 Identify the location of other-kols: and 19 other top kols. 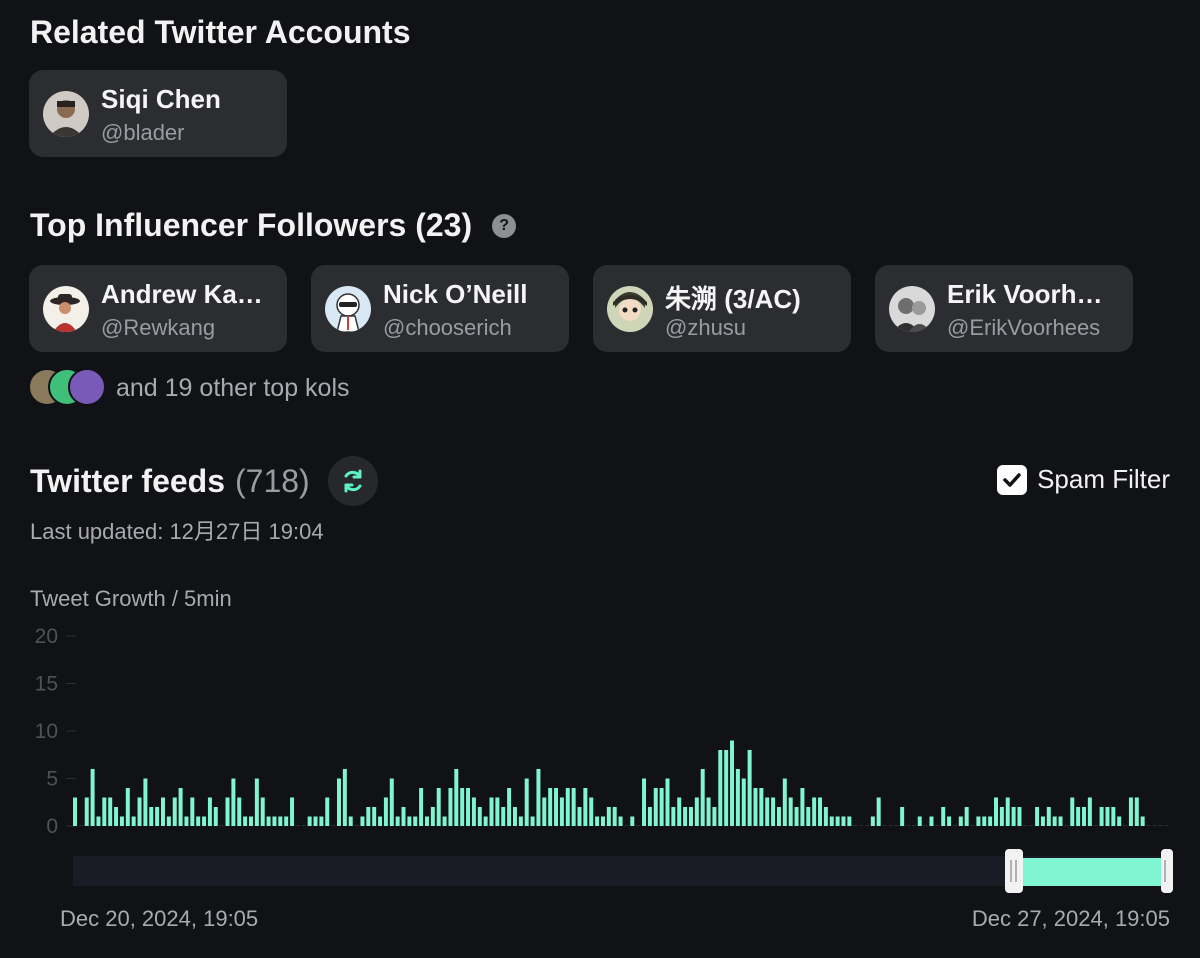
(189, 388).